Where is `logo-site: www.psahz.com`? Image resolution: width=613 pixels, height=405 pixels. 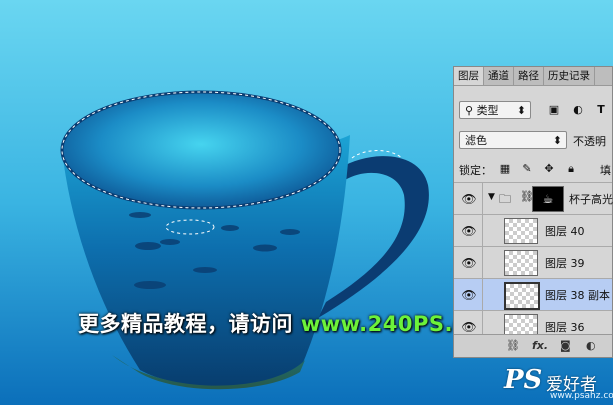
logo-site: www.psahz.com is located at coordinates (581, 396).